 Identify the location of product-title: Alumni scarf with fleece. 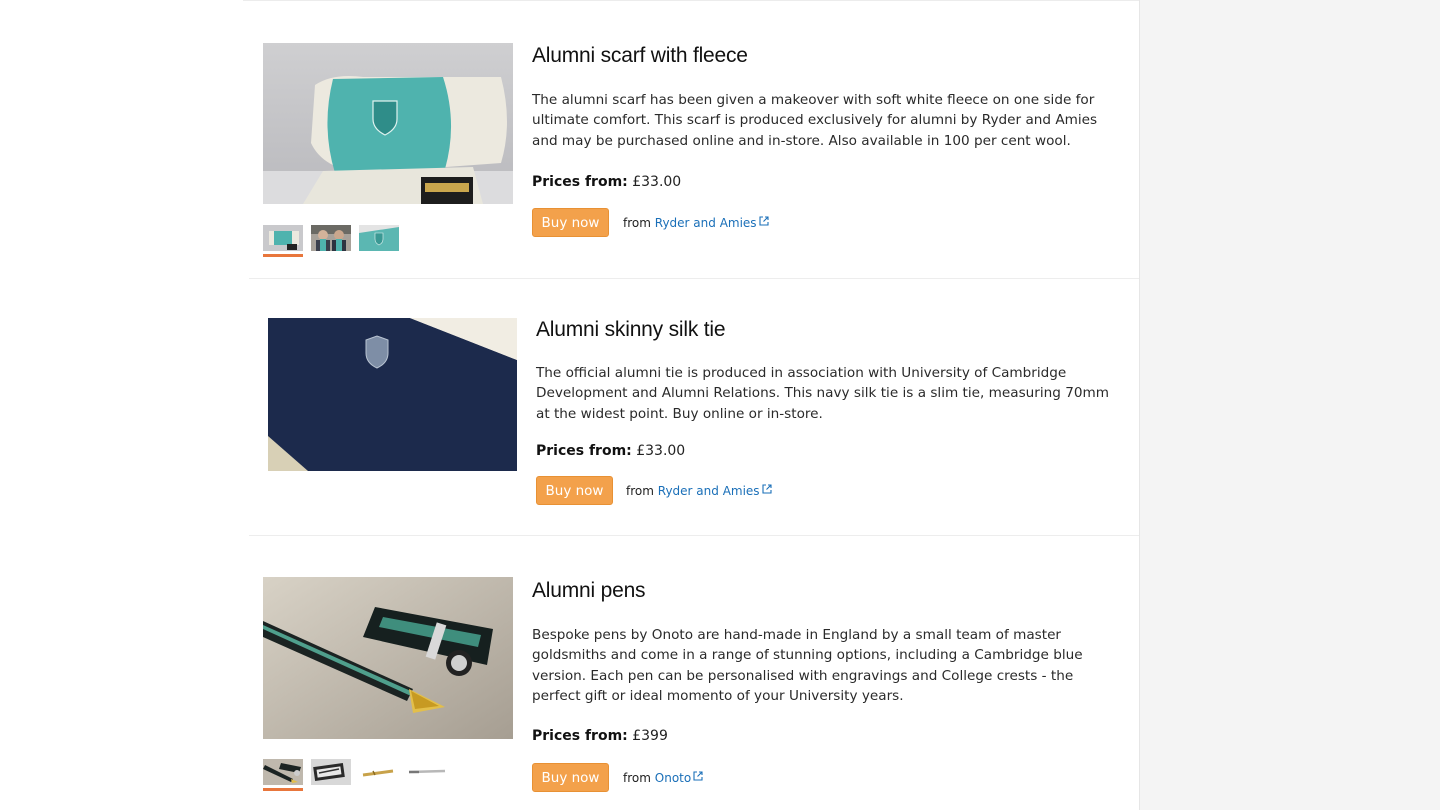
(640, 55).